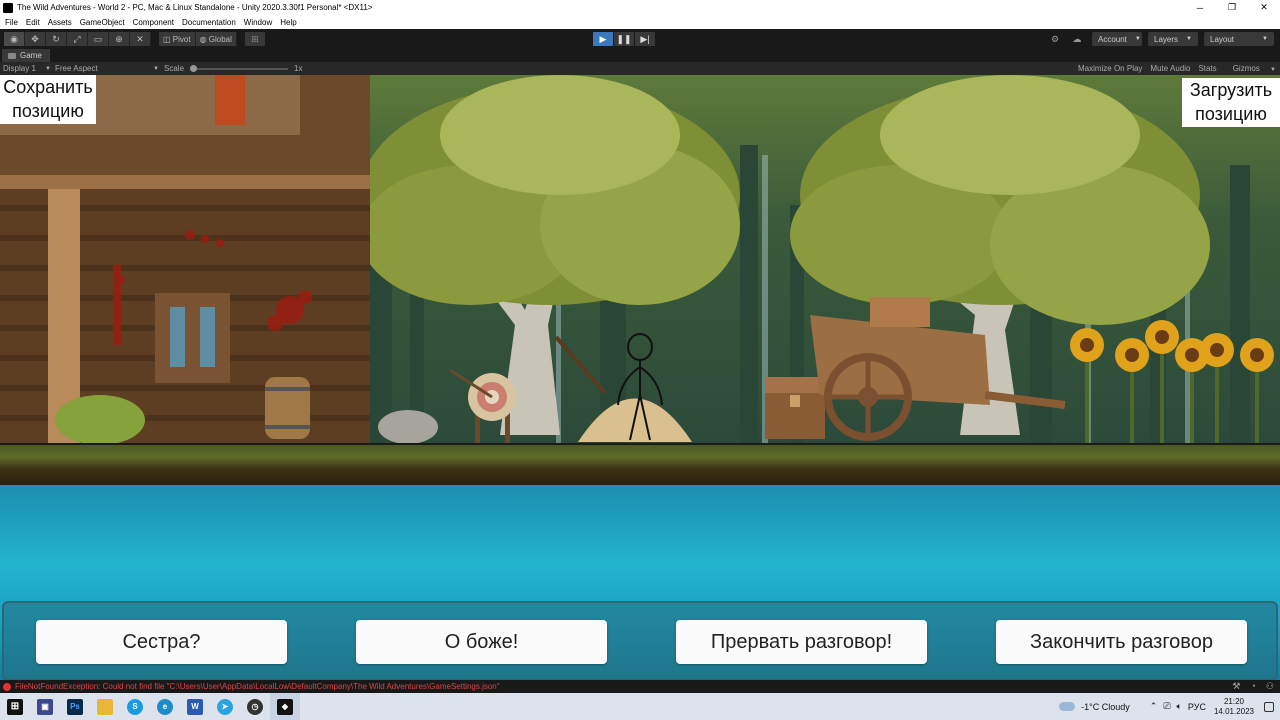  Describe the element at coordinates (624, 39) in the screenshot. I see `pause-button: ❚❚` at that location.